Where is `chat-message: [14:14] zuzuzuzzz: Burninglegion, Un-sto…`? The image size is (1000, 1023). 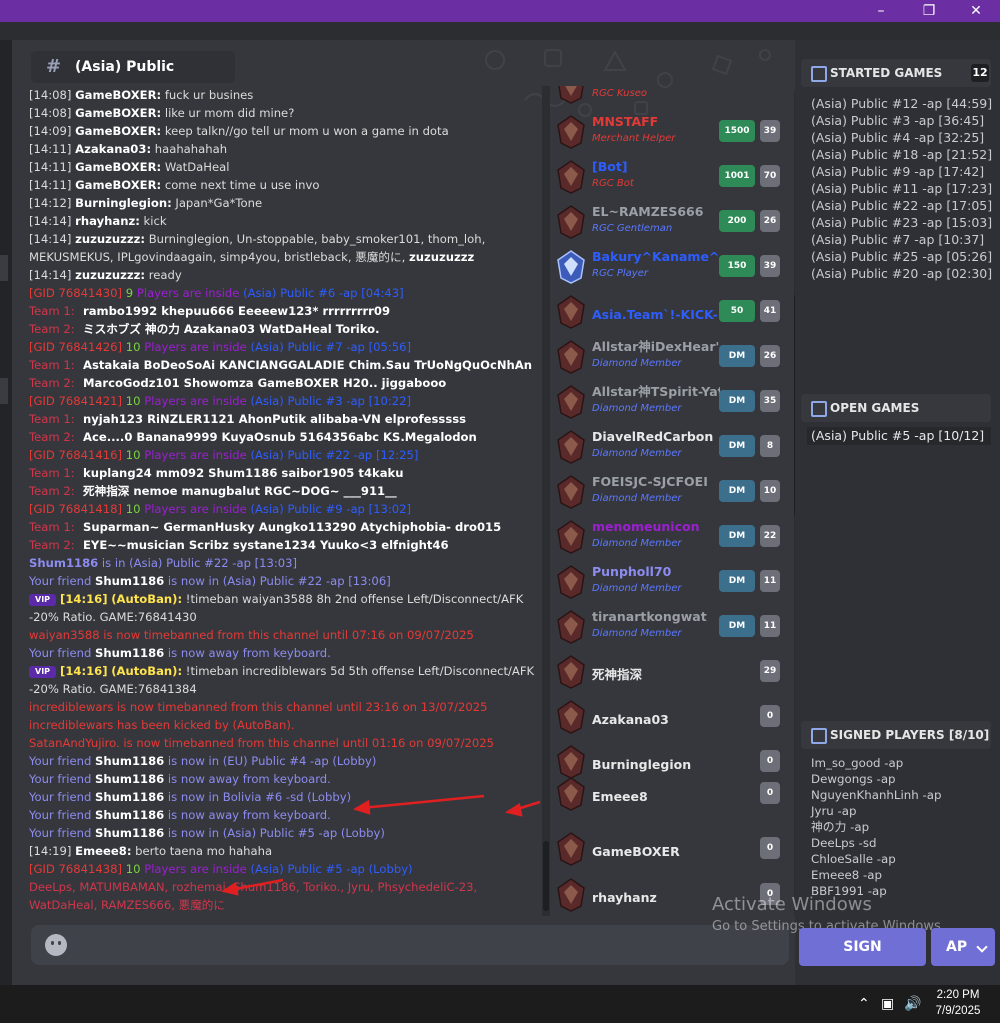 chat-message: [14:14] zuzuzuzzz: Burninglegion, Un-sto… is located at coordinates (257, 248).